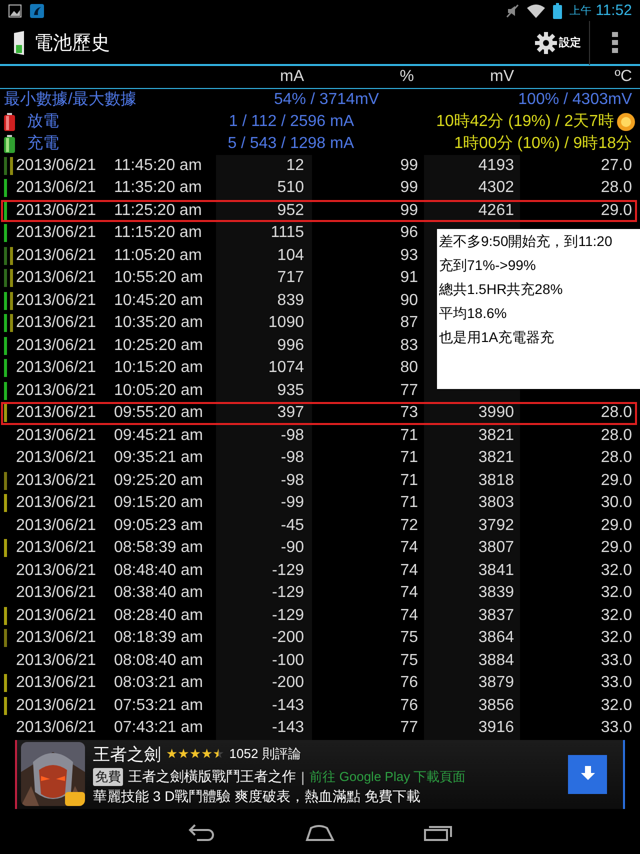  I want to click on table-cell: 08:58:39 am, so click(158, 547).